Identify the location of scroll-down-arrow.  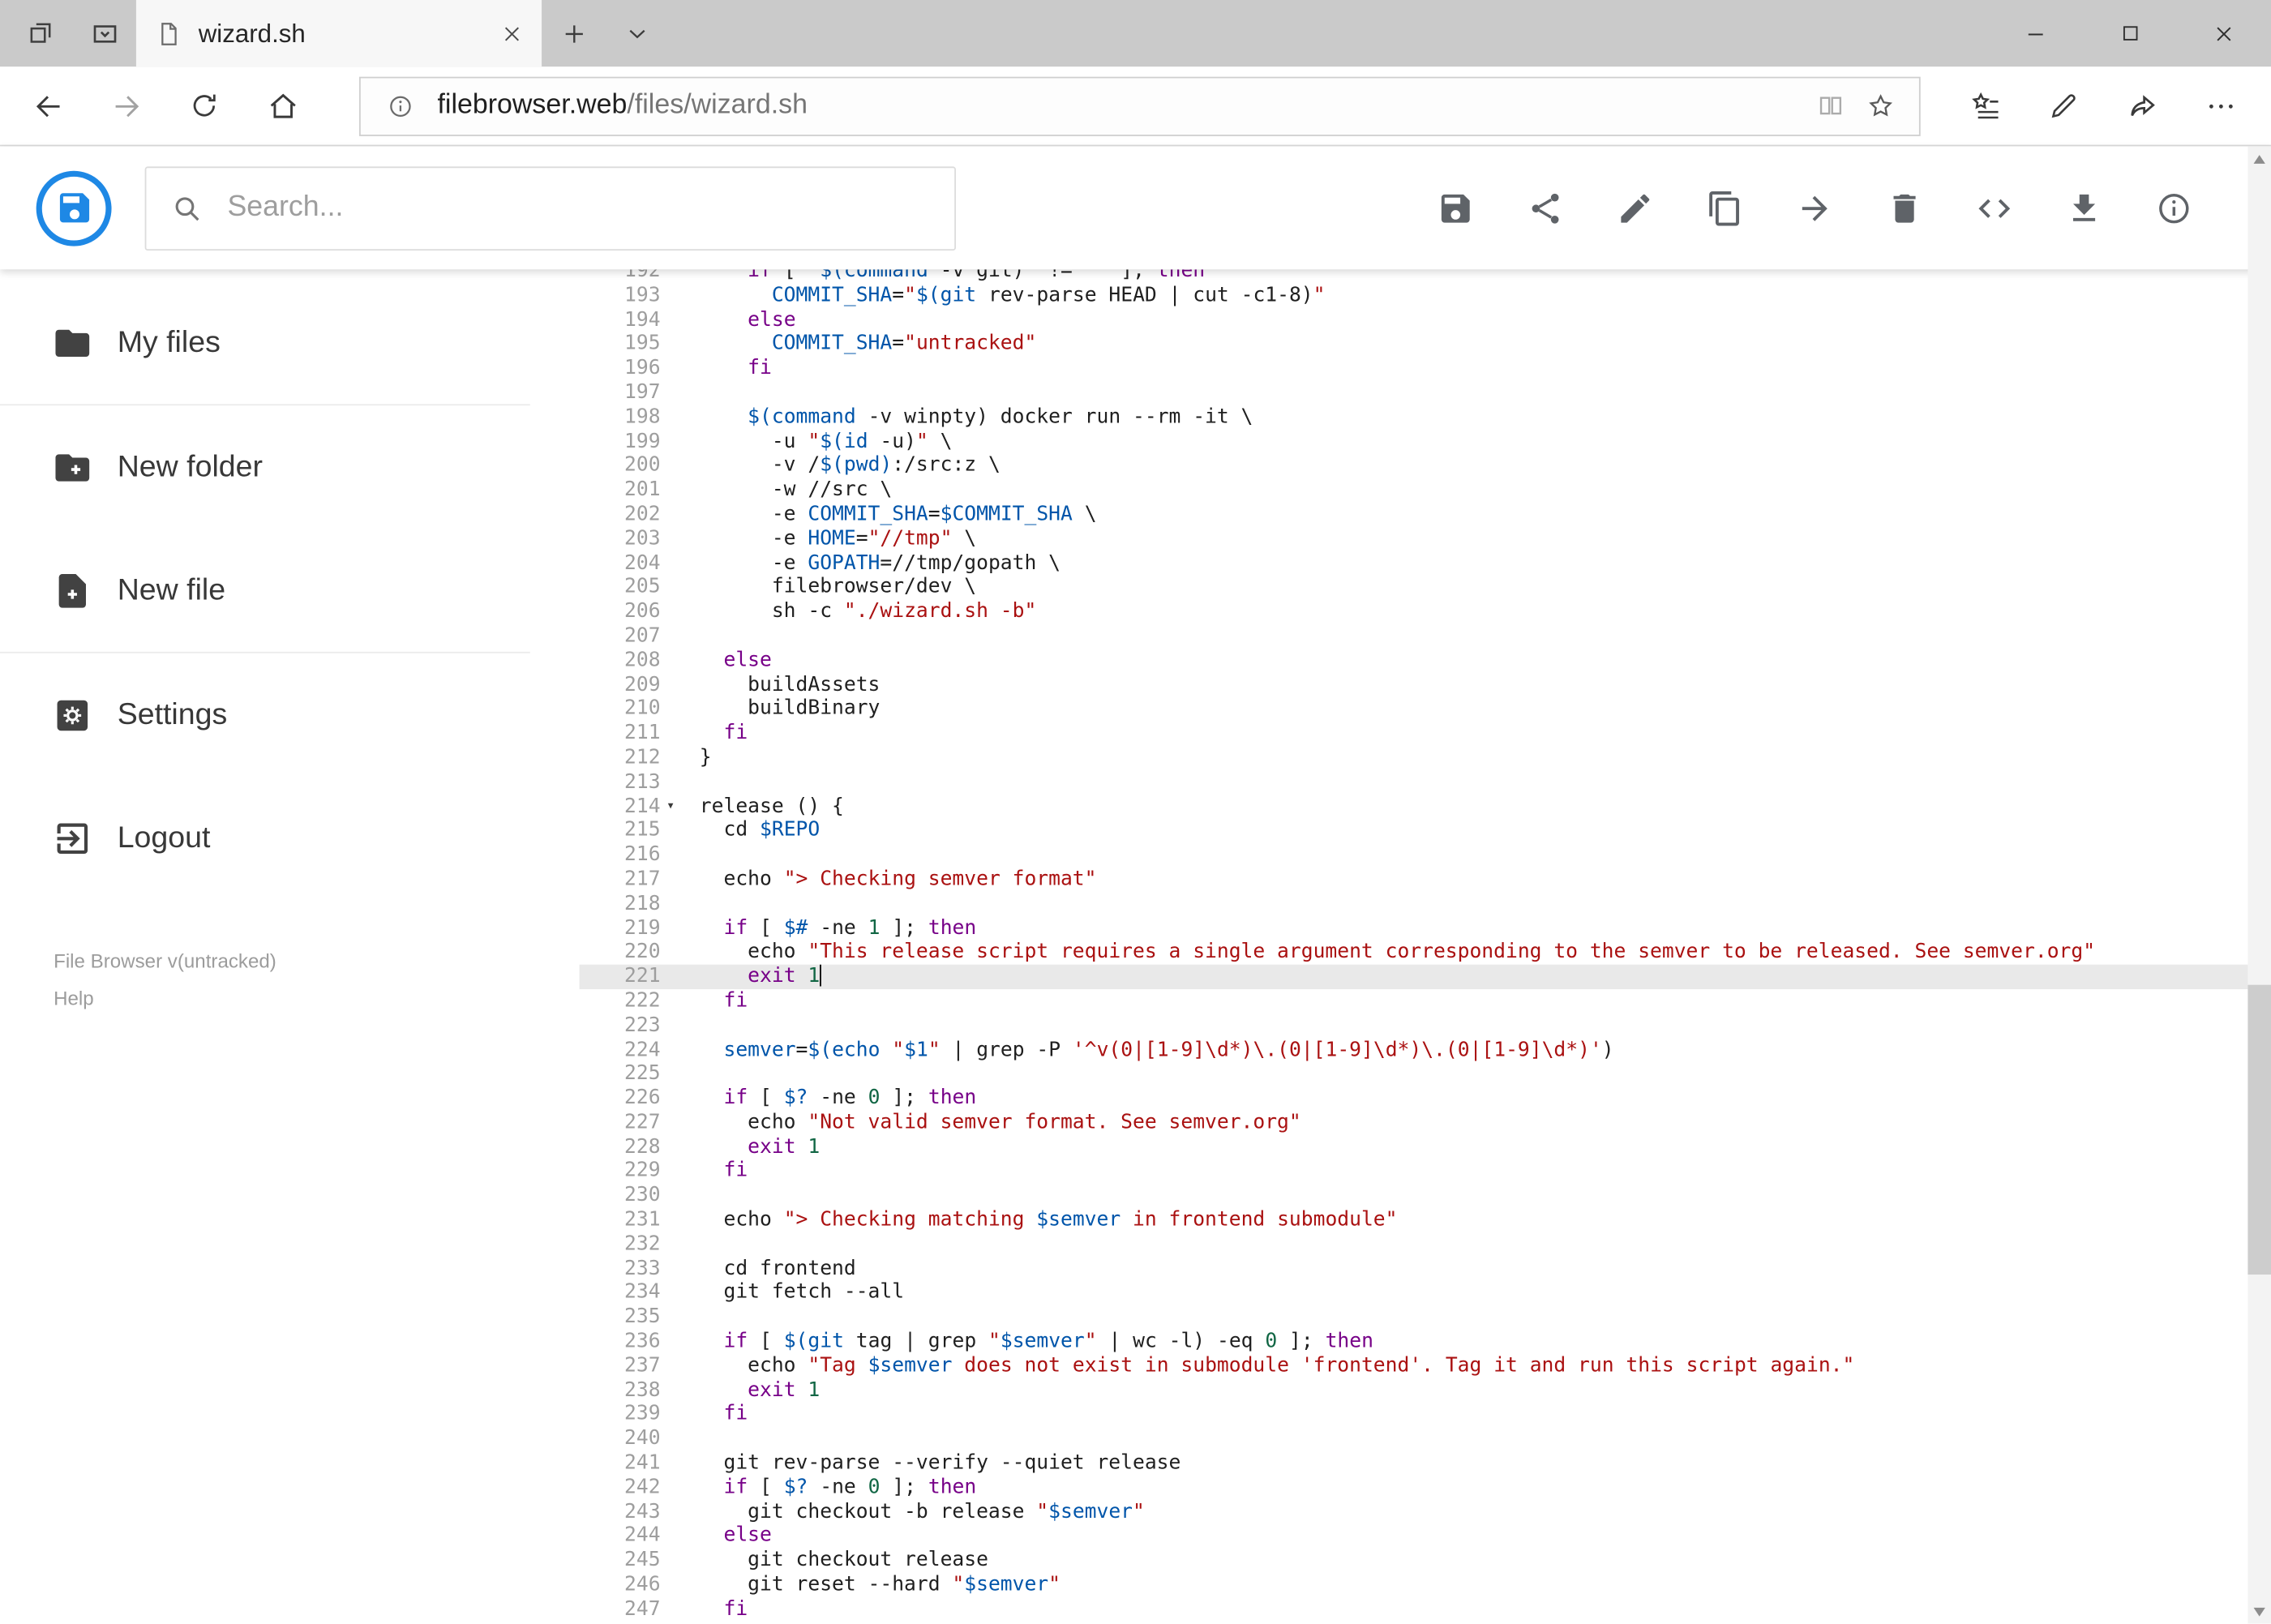
(2259, 1612).